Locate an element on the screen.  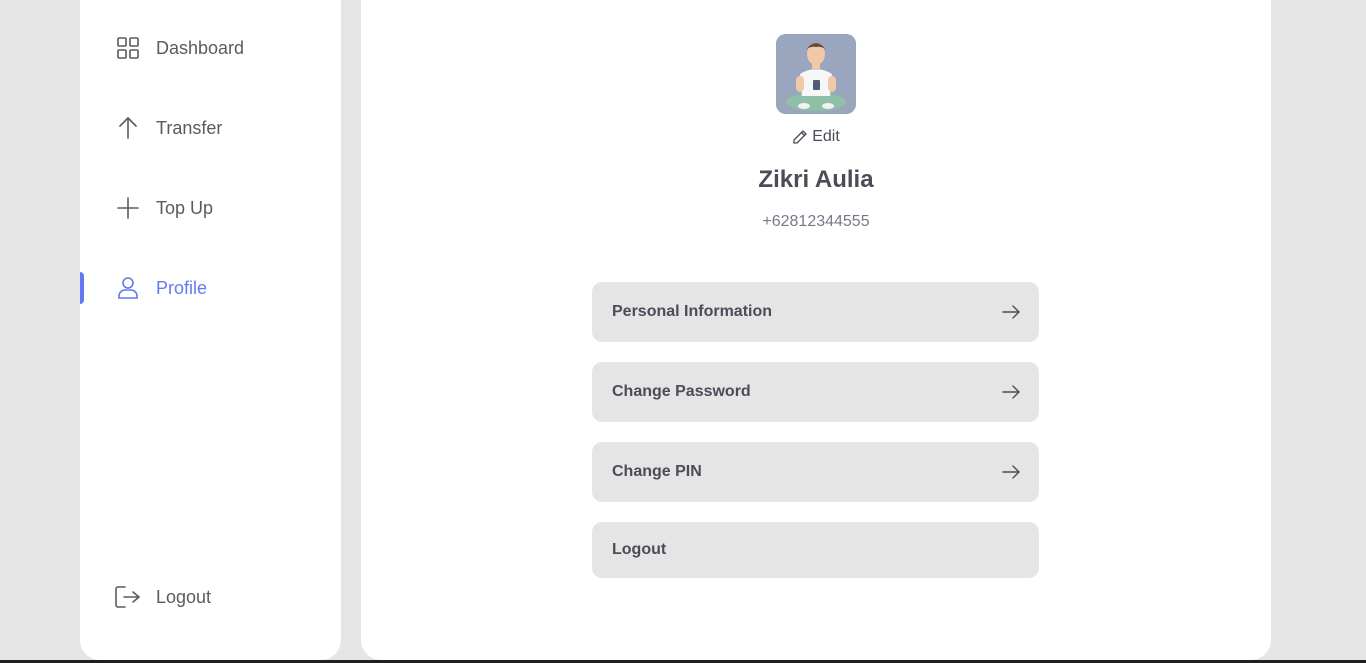
logout-button: Logout is located at coordinates (815, 550).